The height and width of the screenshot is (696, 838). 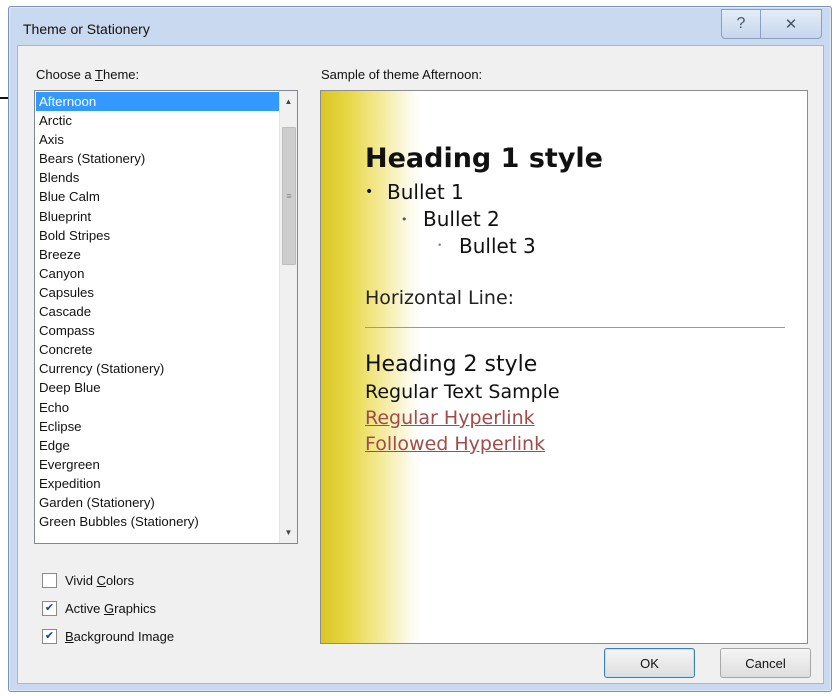 What do you see at coordinates (450, 418) in the screenshot?
I see `preview-hyperlink: Regular Hyperlink` at bounding box center [450, 418].